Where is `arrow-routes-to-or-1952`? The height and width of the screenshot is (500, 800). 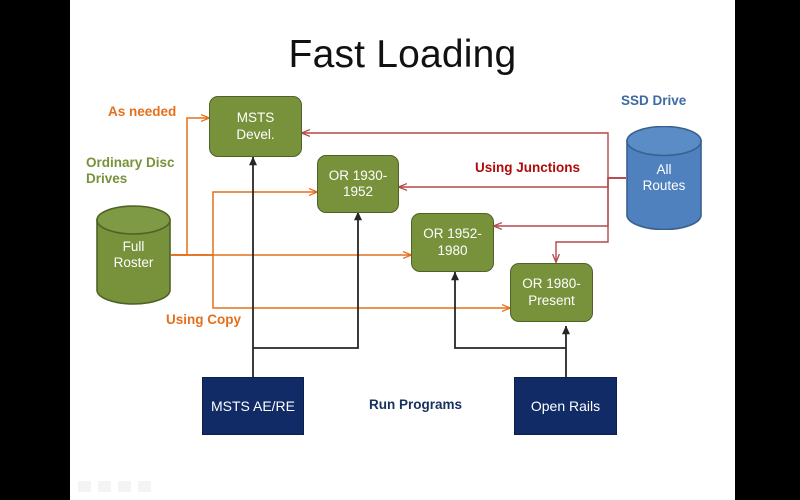
arrow-routes-to-or-1952 is located at coordinates (560, 201).